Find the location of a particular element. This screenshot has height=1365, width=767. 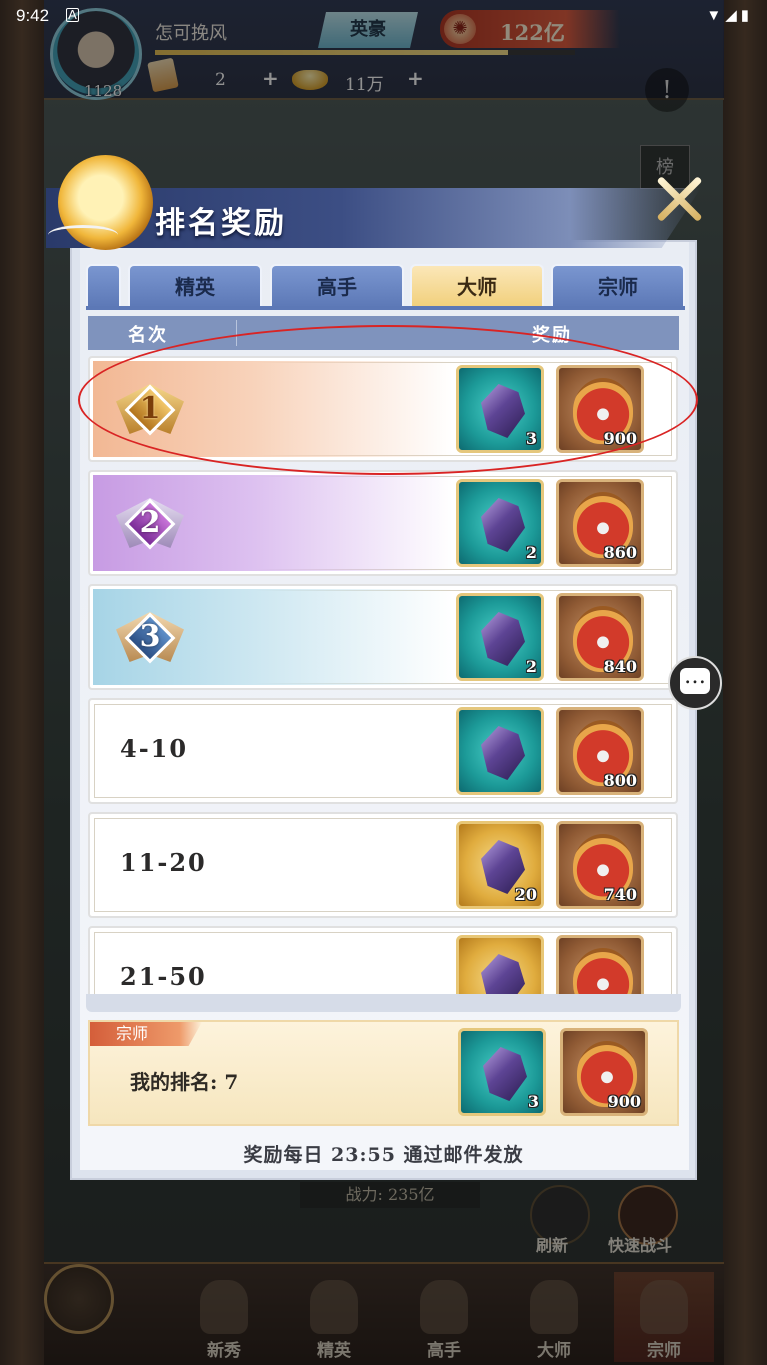

item-qty: 740 is located at coordinates (620, 894).